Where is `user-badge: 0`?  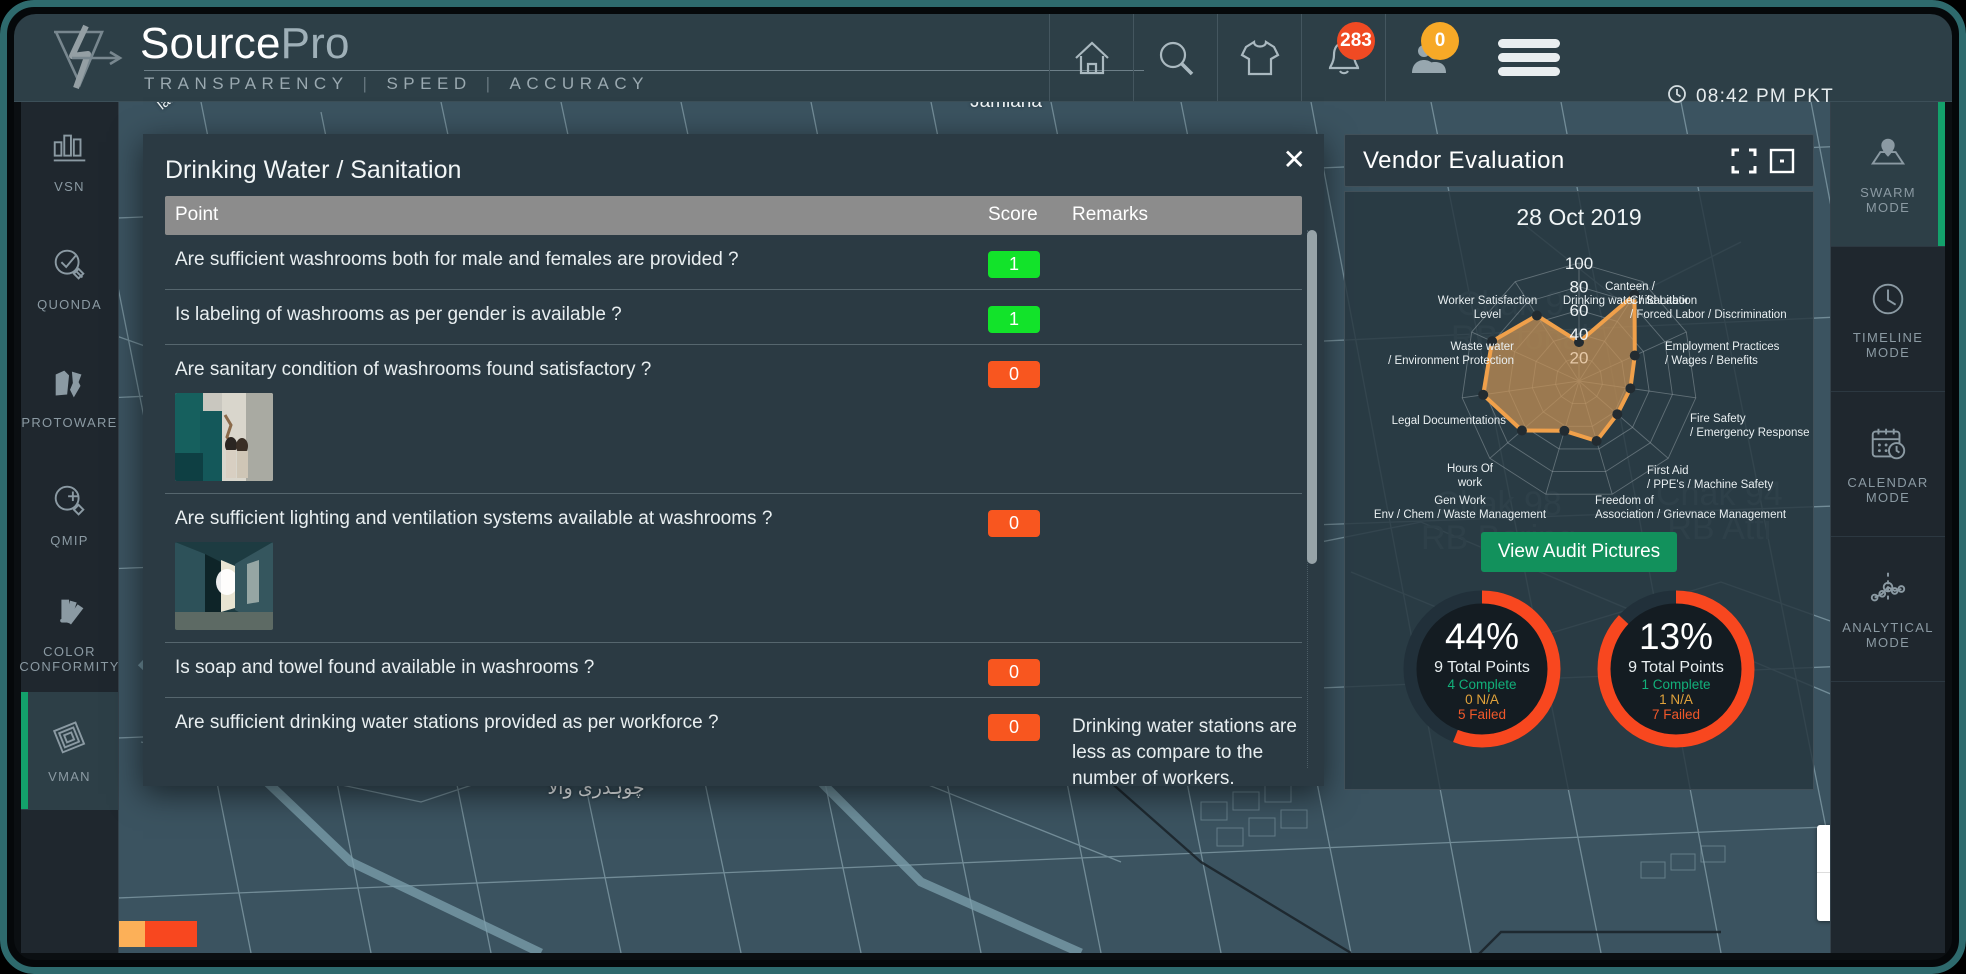 user-badge: 0 is located at coordinates (1440, 41).